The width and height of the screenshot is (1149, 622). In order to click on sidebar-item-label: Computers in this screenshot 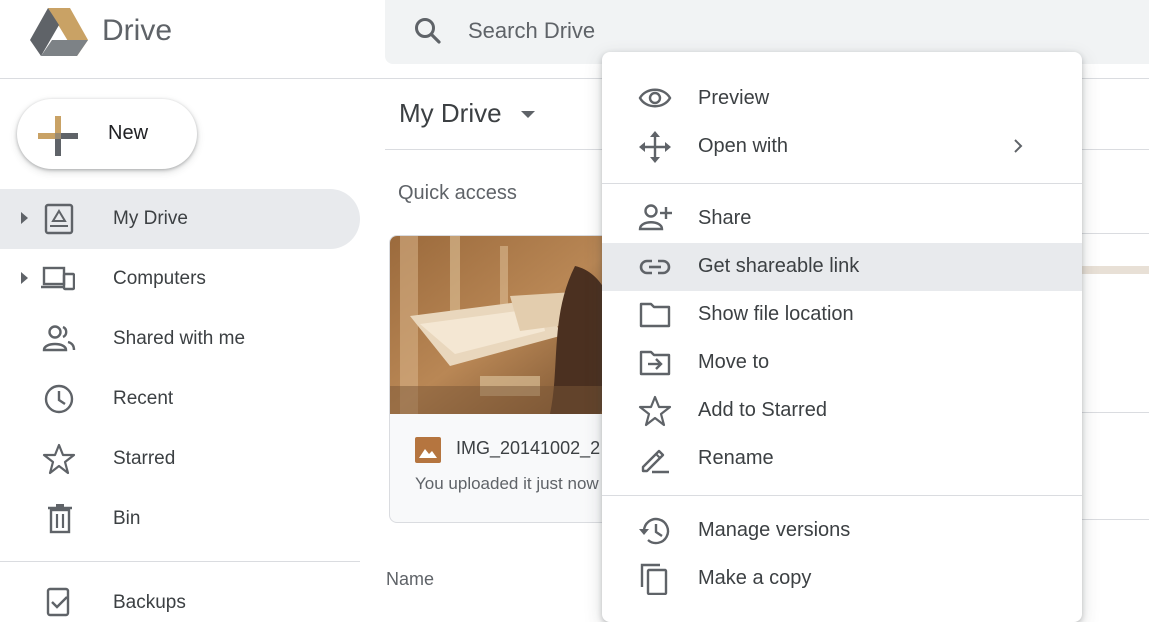, I will do `click(159, 278)`.